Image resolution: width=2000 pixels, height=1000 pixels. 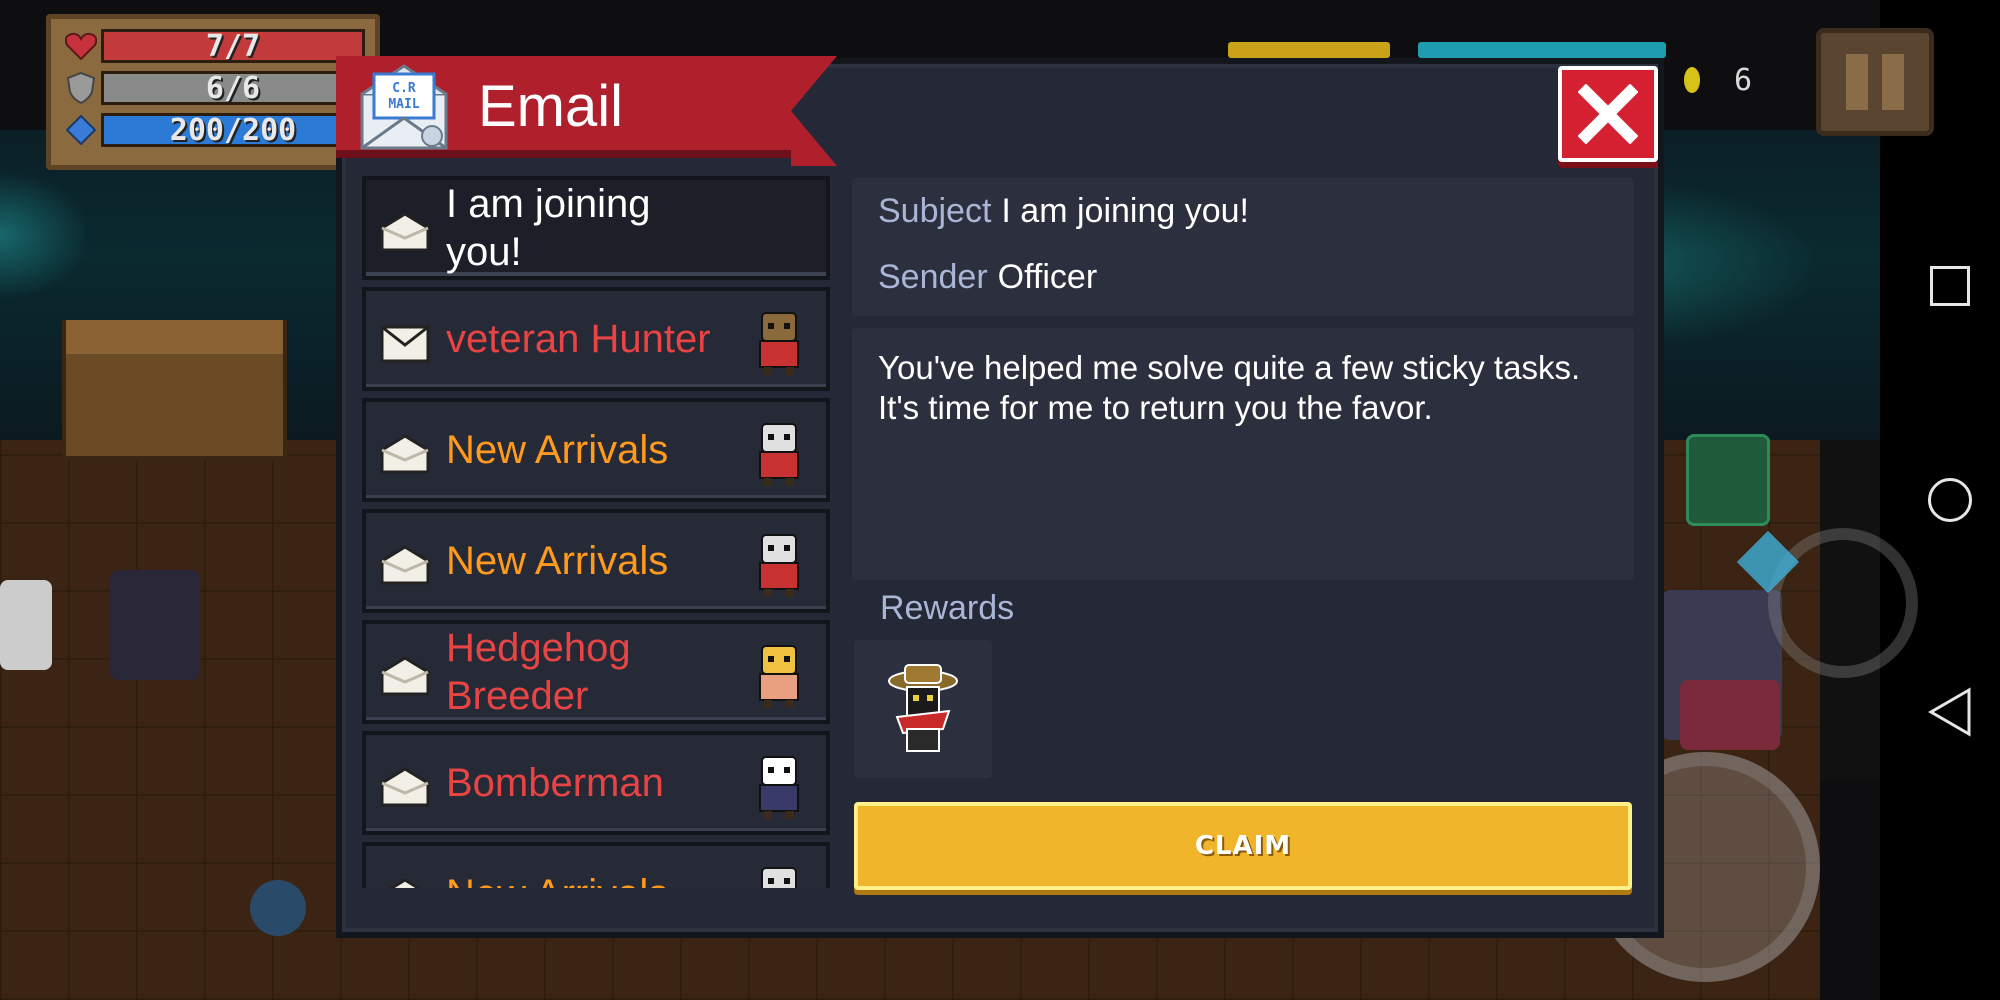 I want to click on email-list-item: Bomberman, so click(x=596, y=783).